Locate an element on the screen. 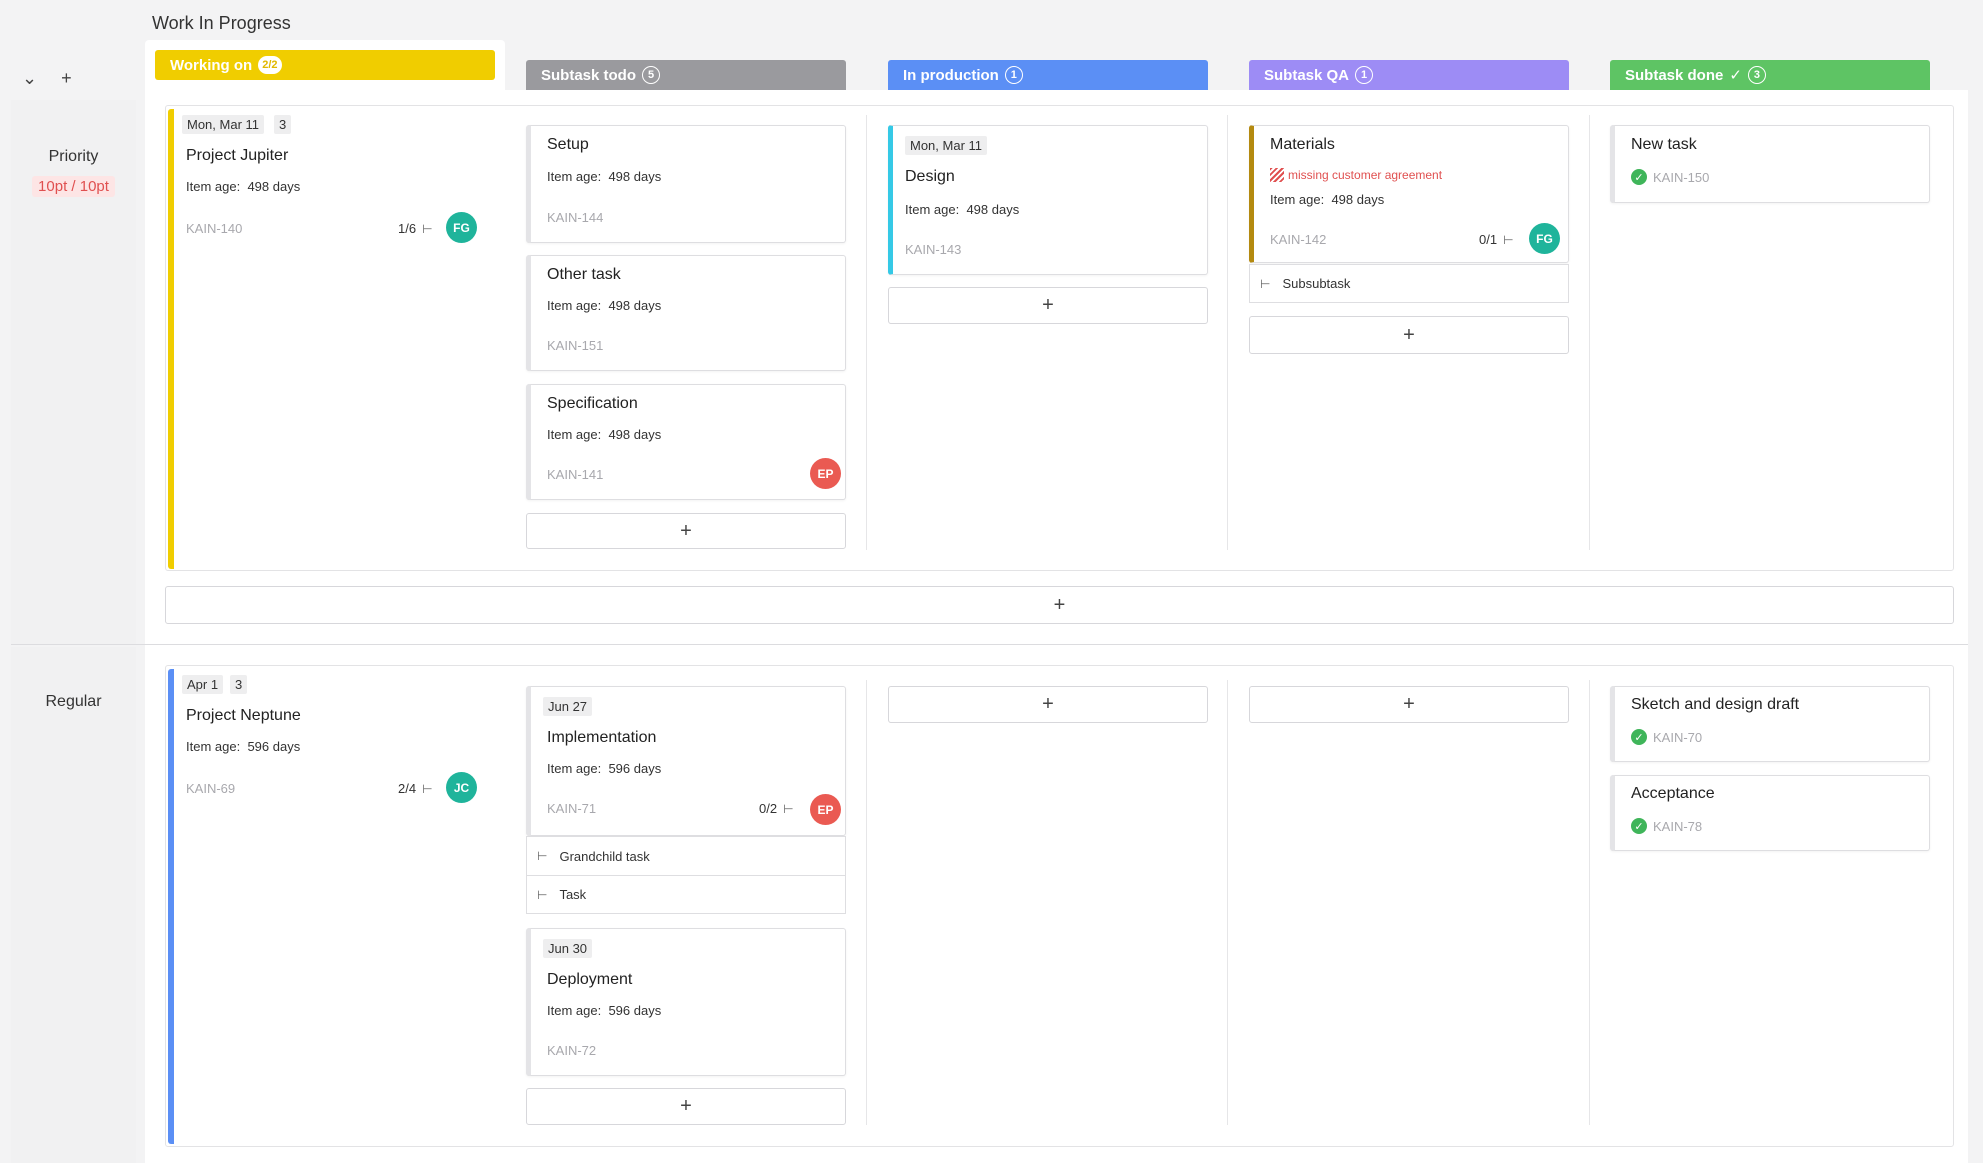 This screenshot has height=1163, width=1983. card-key: KAIN-69 is located at coordinates (210, 788).